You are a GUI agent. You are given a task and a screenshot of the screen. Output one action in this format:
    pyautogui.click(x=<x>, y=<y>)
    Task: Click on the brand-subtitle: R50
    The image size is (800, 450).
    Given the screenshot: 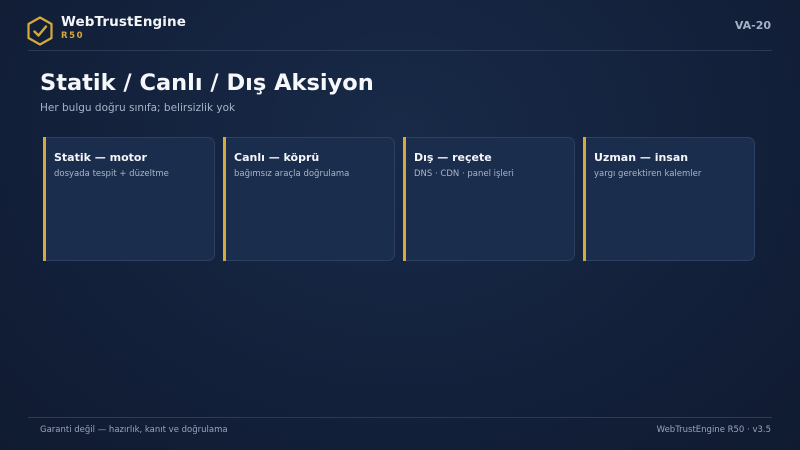 What is the action you would take?
    pyautogui.click(x=73, y=36)
    